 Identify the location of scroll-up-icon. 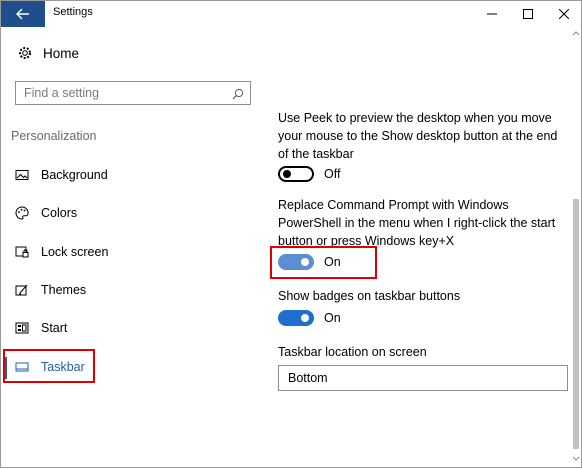
(576, 33).